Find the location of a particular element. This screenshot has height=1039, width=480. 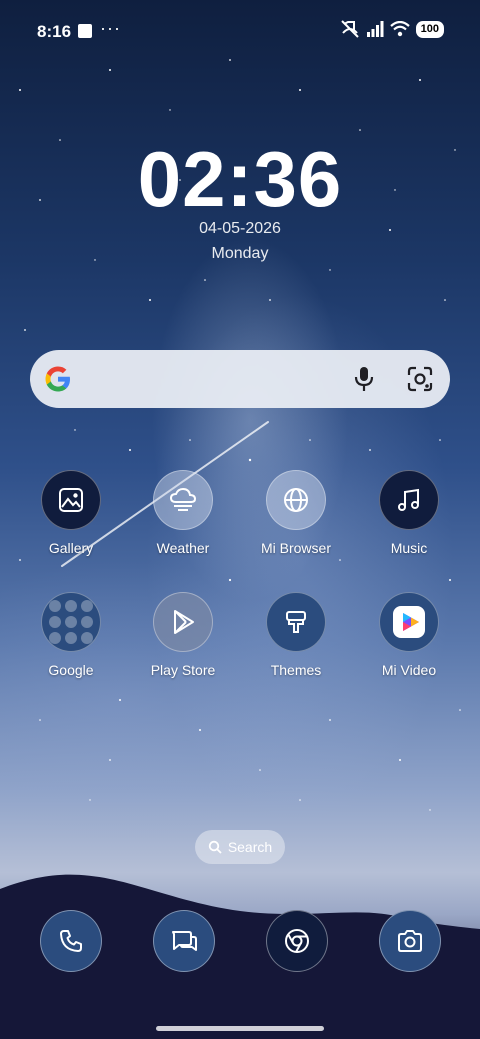

clock-date: 04-05-2026 is located at coordinates (240, 228).